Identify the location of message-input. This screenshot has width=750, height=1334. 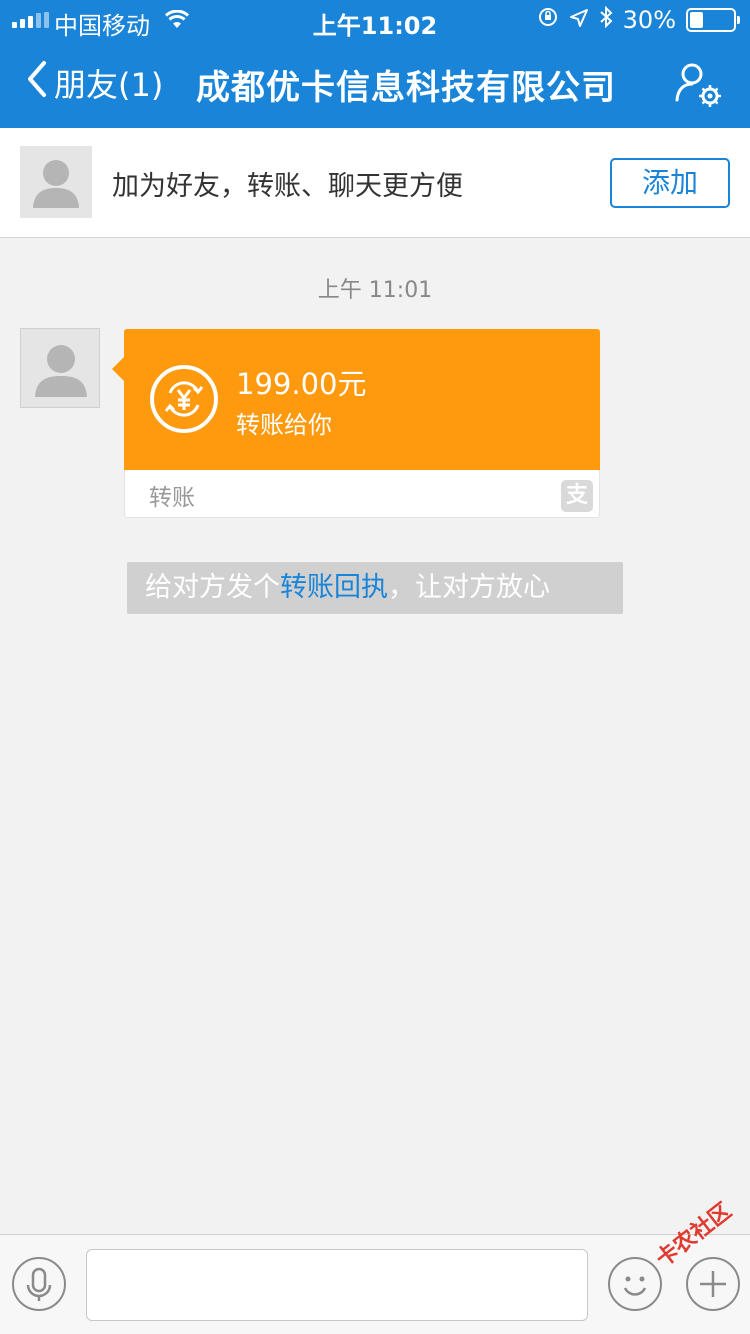
(337, 1285).